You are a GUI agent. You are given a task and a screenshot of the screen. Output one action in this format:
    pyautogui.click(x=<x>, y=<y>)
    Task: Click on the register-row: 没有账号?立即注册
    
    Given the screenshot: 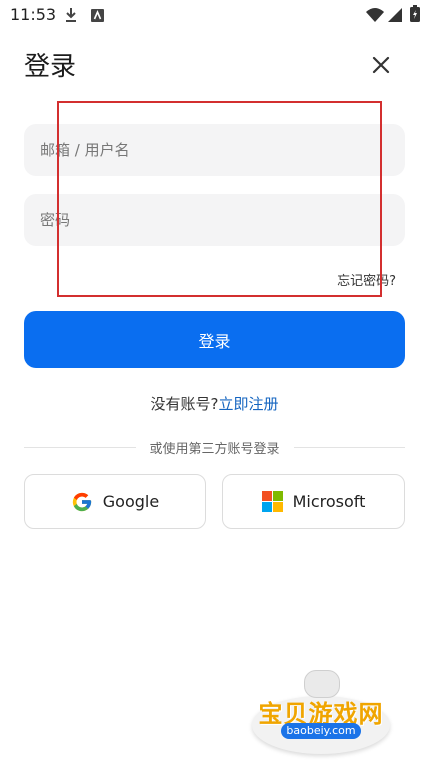 What is the action you would take?
    pyautogui.click(x=214, y=403)
    